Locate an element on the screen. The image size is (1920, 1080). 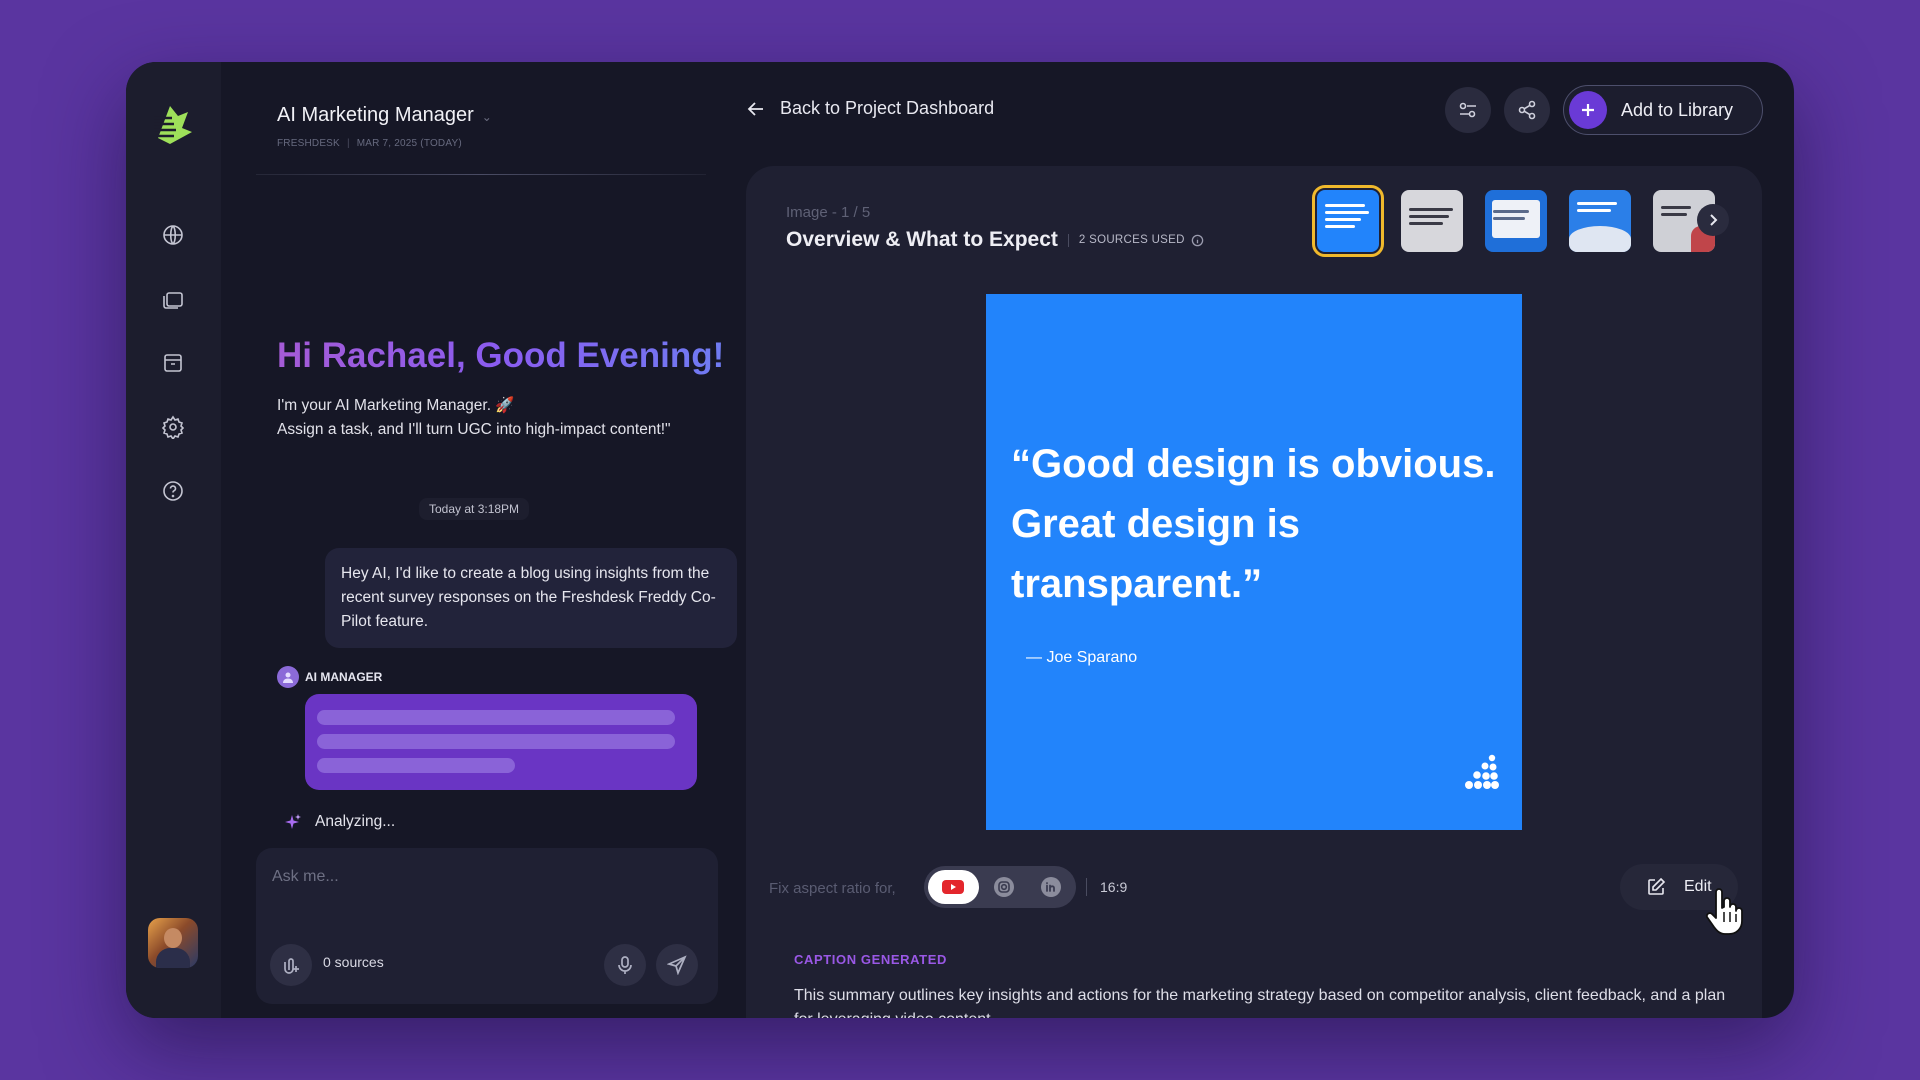
app-logo is located at coordinates (174, 124).